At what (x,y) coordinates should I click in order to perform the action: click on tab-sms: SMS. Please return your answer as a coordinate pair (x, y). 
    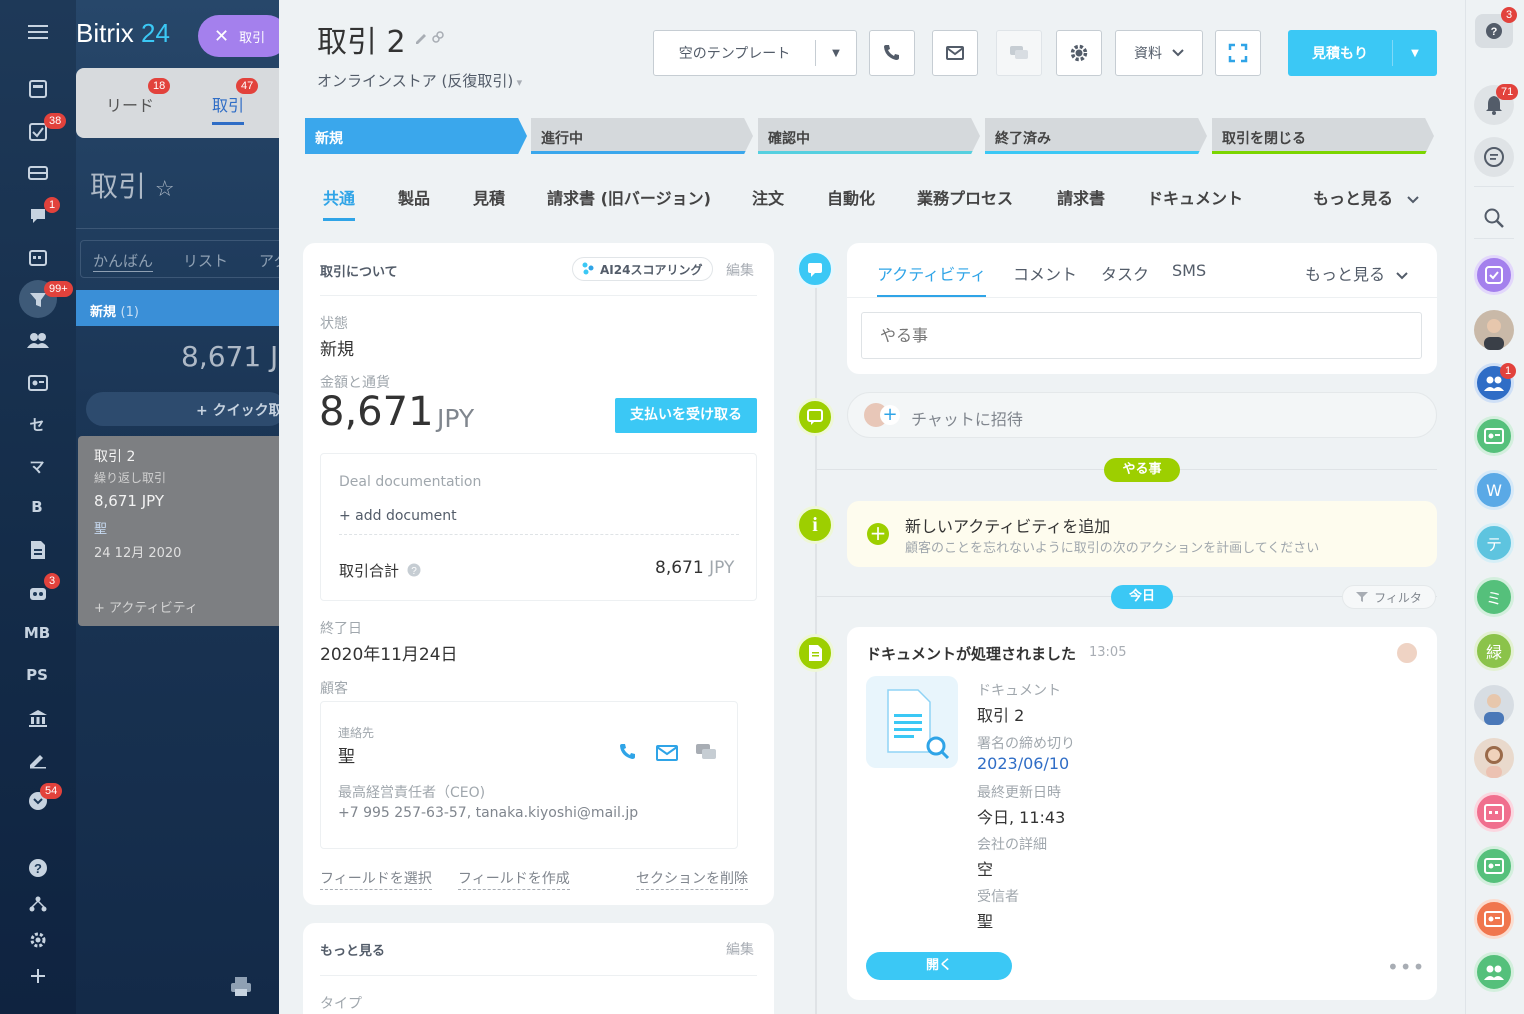
    Looking at the image, I should click on (1189, 270).